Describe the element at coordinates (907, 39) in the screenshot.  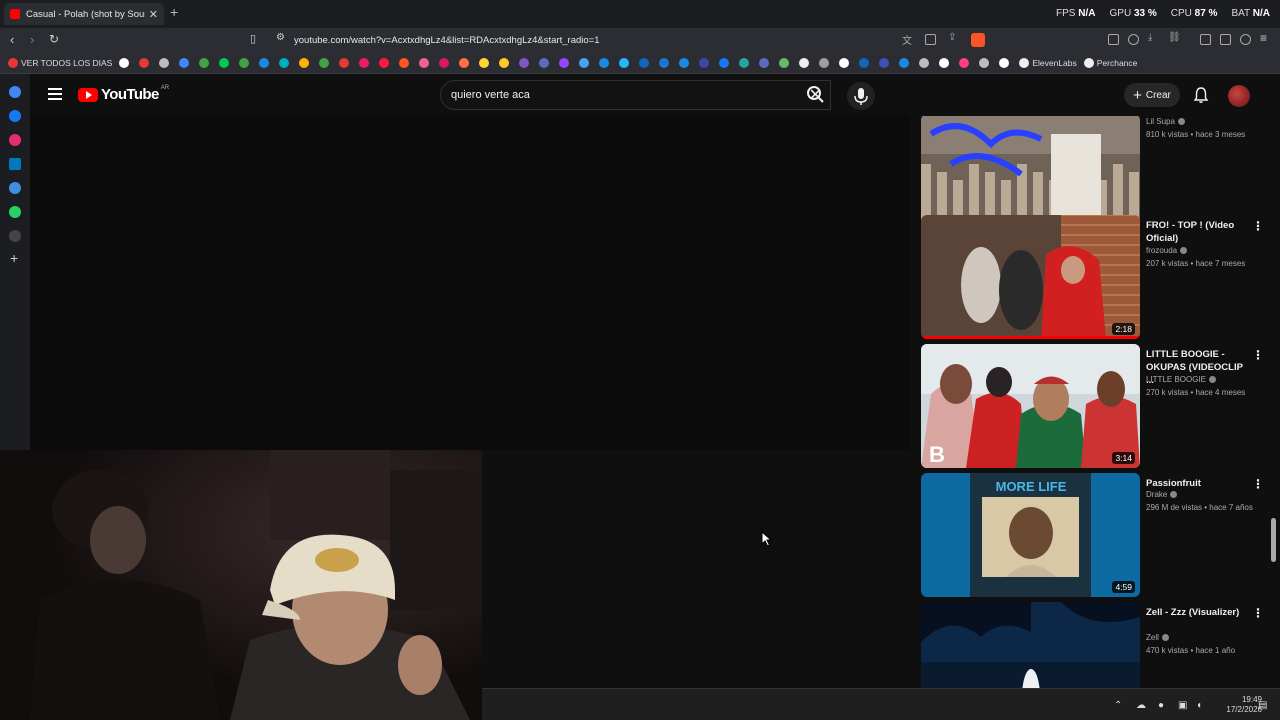
I see `translate-icon: 文` at that location.